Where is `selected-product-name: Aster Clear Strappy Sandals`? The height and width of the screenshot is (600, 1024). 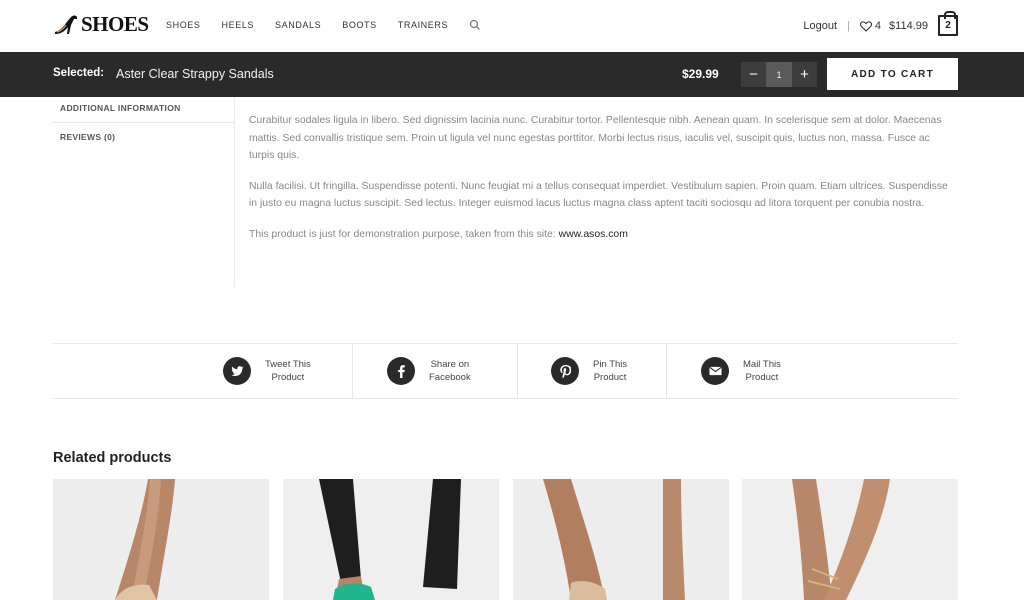
selected-product-name: Aster Clear Strappy Sandals is located at coordinates (195, 74).